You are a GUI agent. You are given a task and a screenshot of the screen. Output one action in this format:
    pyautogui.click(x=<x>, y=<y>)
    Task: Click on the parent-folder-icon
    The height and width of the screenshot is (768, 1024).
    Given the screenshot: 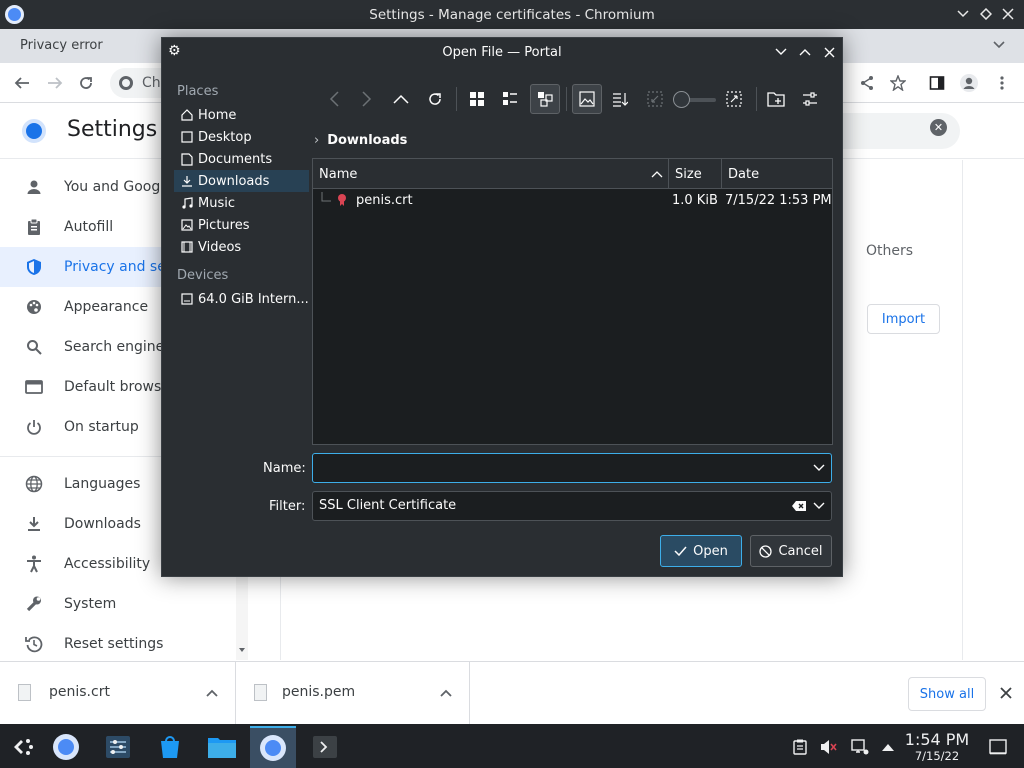 What is the action you would take?
    pyautogui.click(x=401, y=99)
    